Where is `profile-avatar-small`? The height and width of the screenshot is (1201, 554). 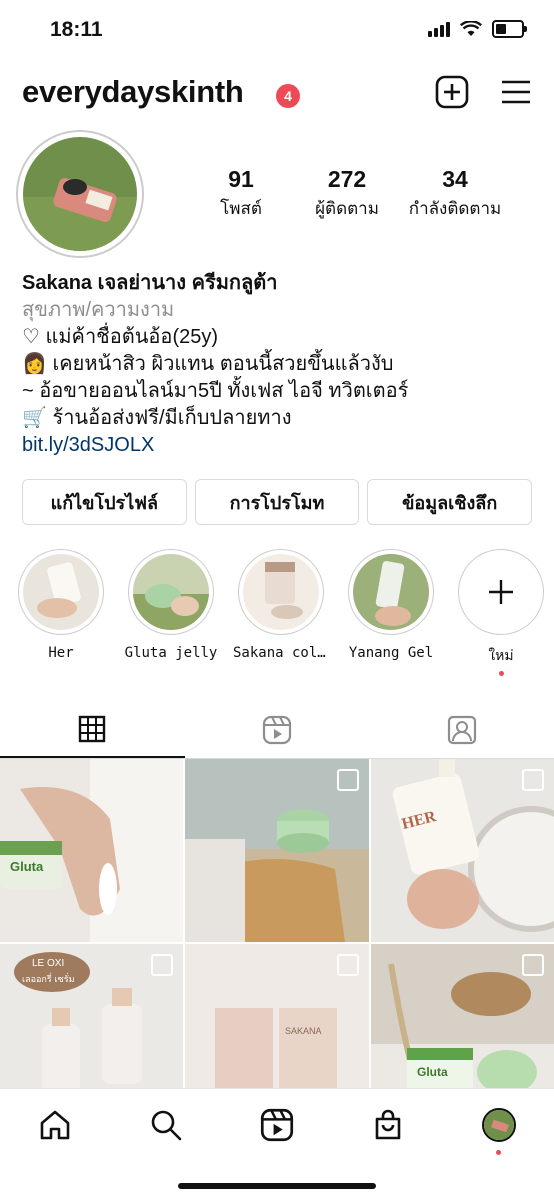
profile-avatar-small is located at coordinates (498, 1125).